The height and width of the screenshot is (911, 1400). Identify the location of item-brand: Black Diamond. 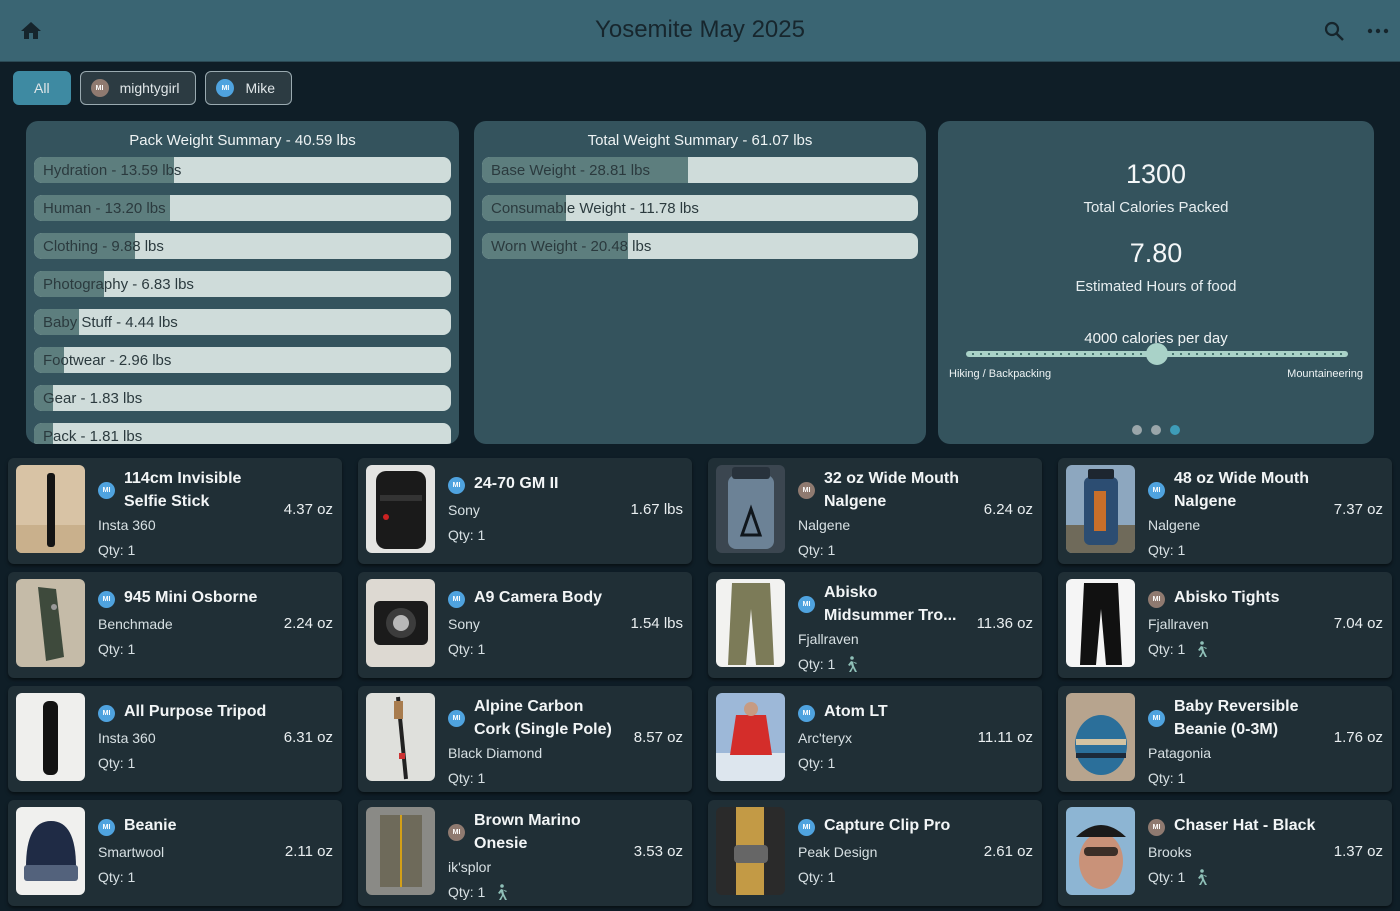
(495, 753).